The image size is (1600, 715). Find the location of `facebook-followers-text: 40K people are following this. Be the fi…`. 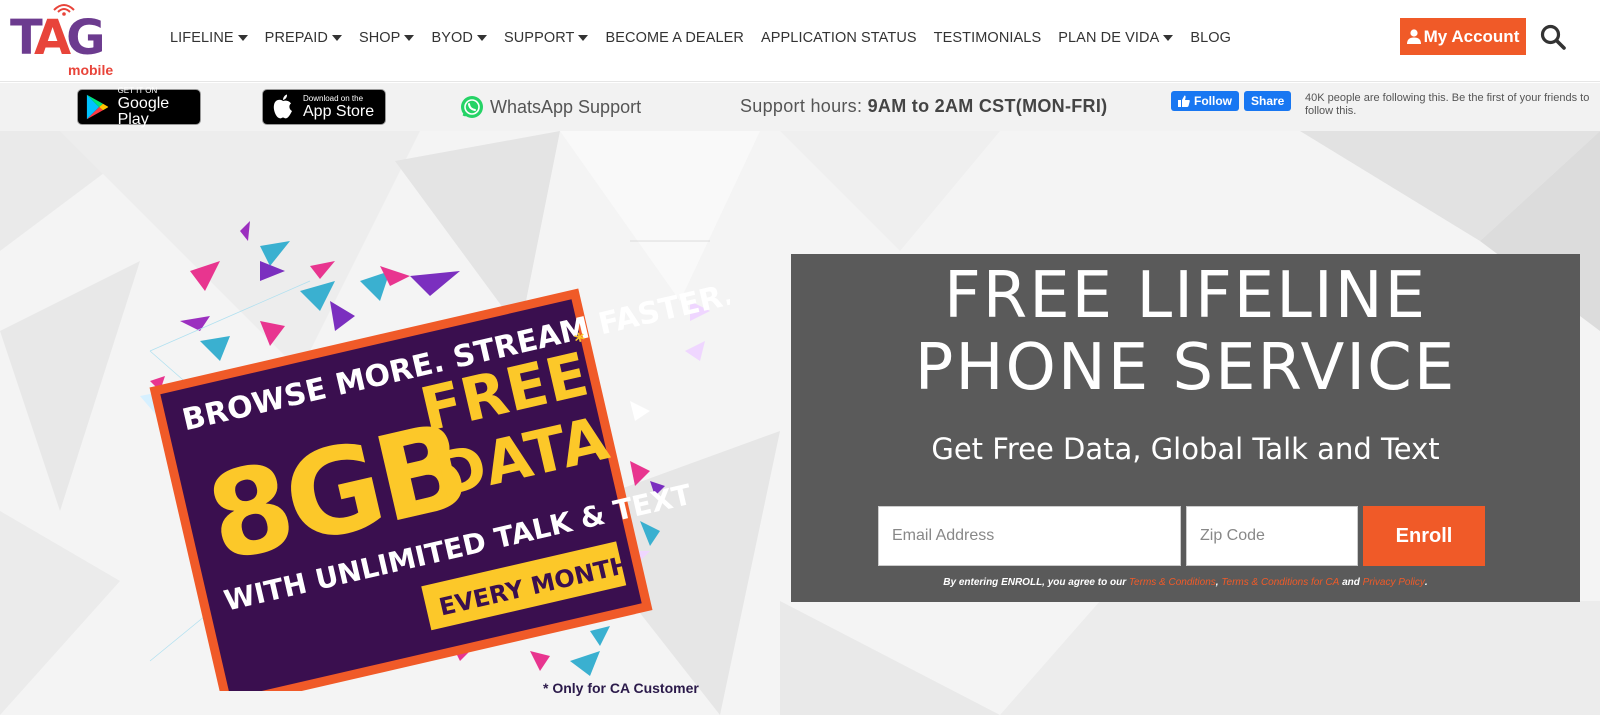

facebook-followers-text: 40K people are following this. Be the fi… is located at coordinates (1447, 104).